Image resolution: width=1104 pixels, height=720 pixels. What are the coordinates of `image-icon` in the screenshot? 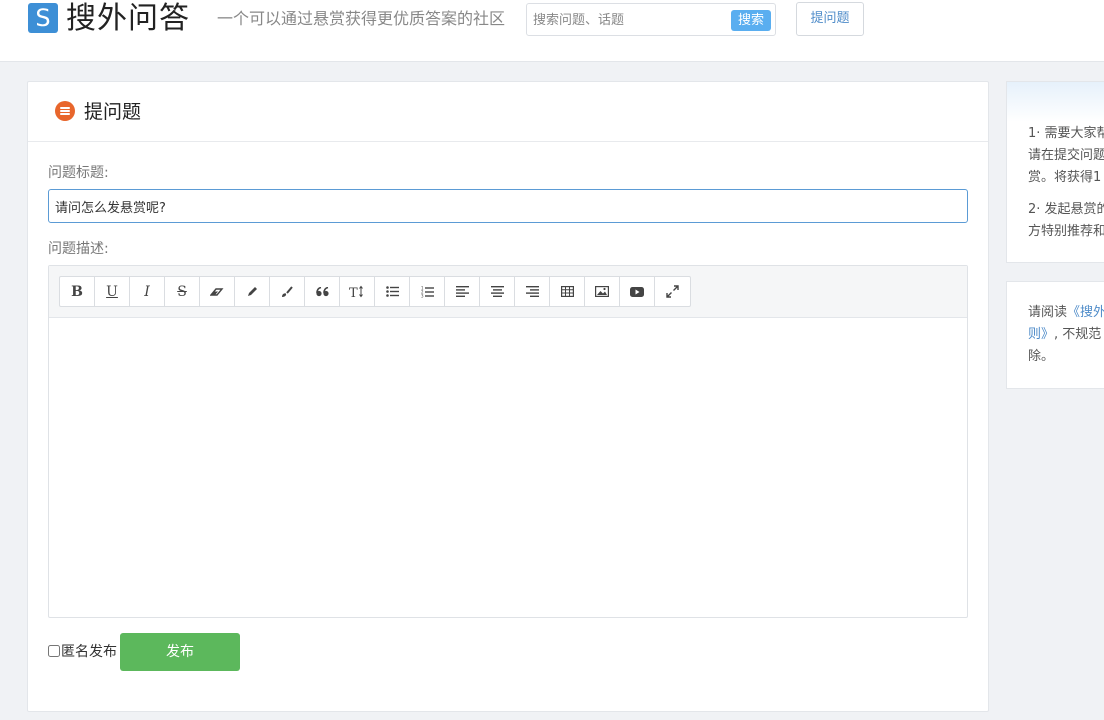 It's located at (602, 291).